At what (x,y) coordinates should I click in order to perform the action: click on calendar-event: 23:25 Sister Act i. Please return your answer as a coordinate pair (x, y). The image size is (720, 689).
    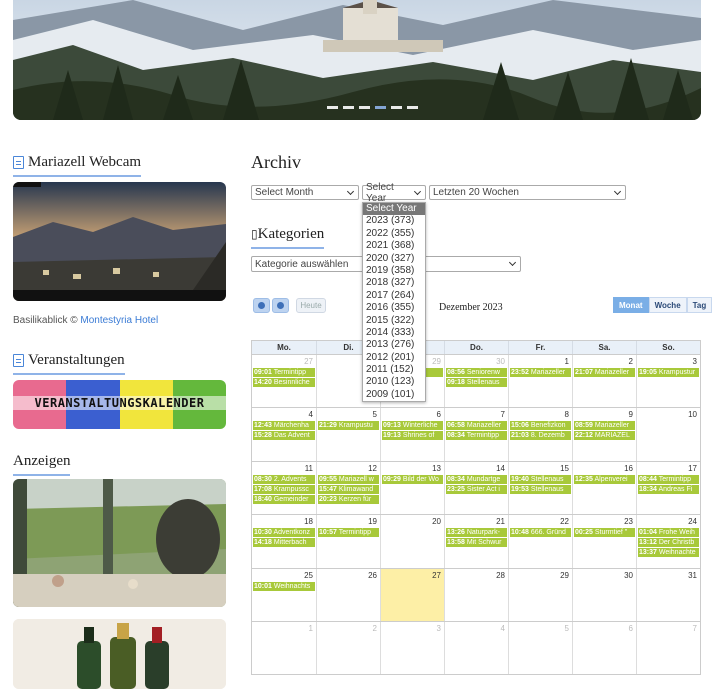
    Looking at the image, I should click on (476, 489).